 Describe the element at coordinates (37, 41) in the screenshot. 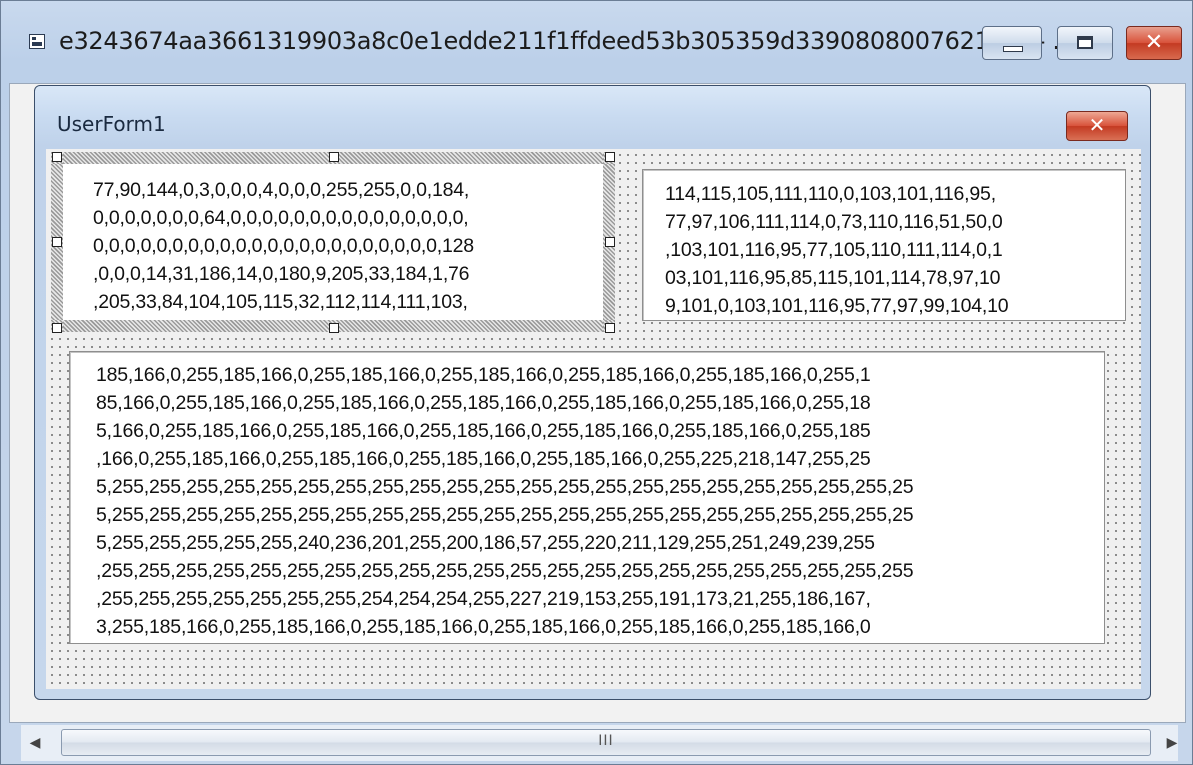

I see `excel-icon` at that location.